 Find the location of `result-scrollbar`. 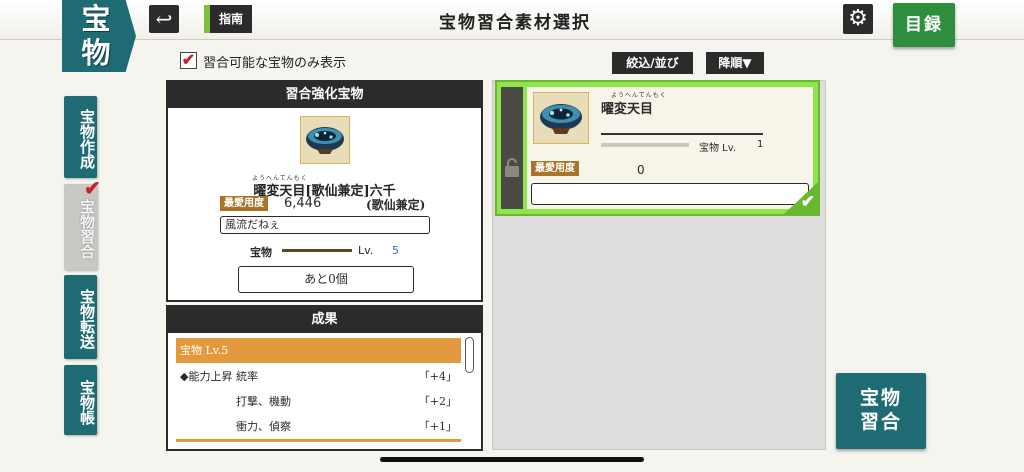

result-scrollbar is located at coordinates (469, 355).